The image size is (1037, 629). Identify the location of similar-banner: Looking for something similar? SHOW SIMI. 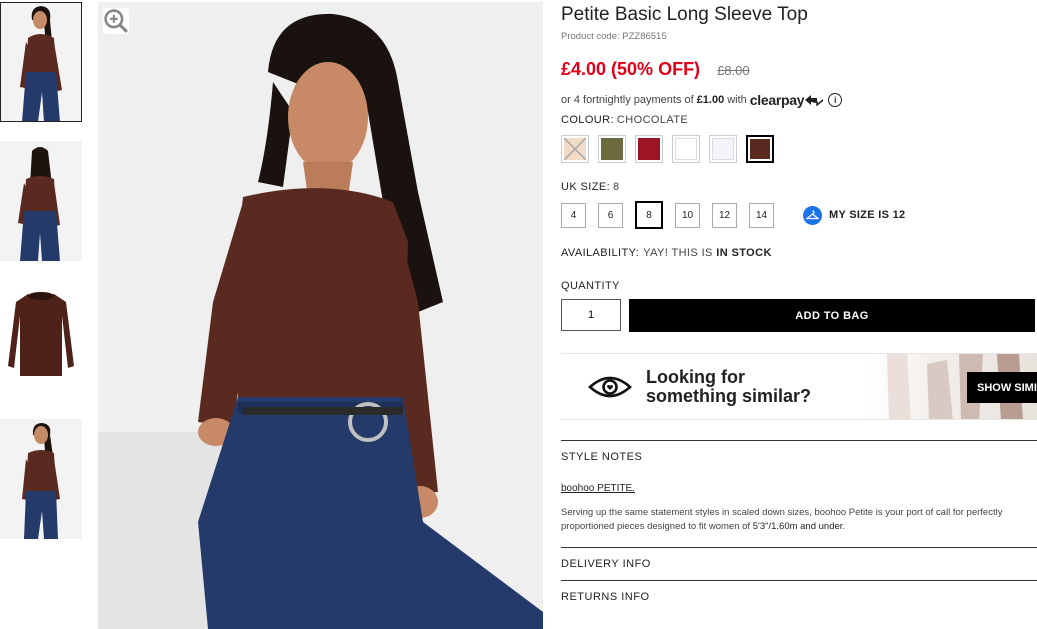
(799, 386).